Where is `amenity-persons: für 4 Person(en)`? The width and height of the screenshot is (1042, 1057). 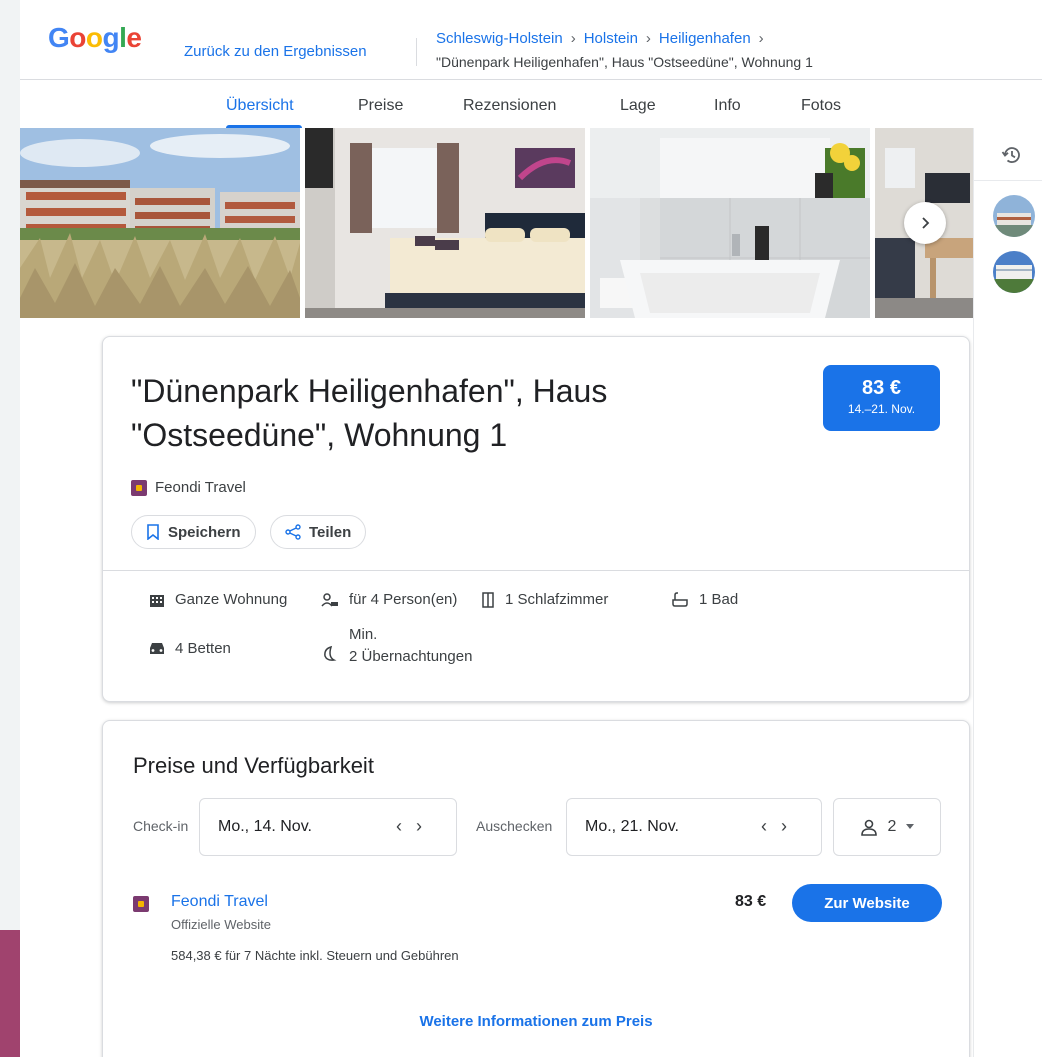
amenity-persons: für 4 Person(en) is located at coordinates (389, 599).